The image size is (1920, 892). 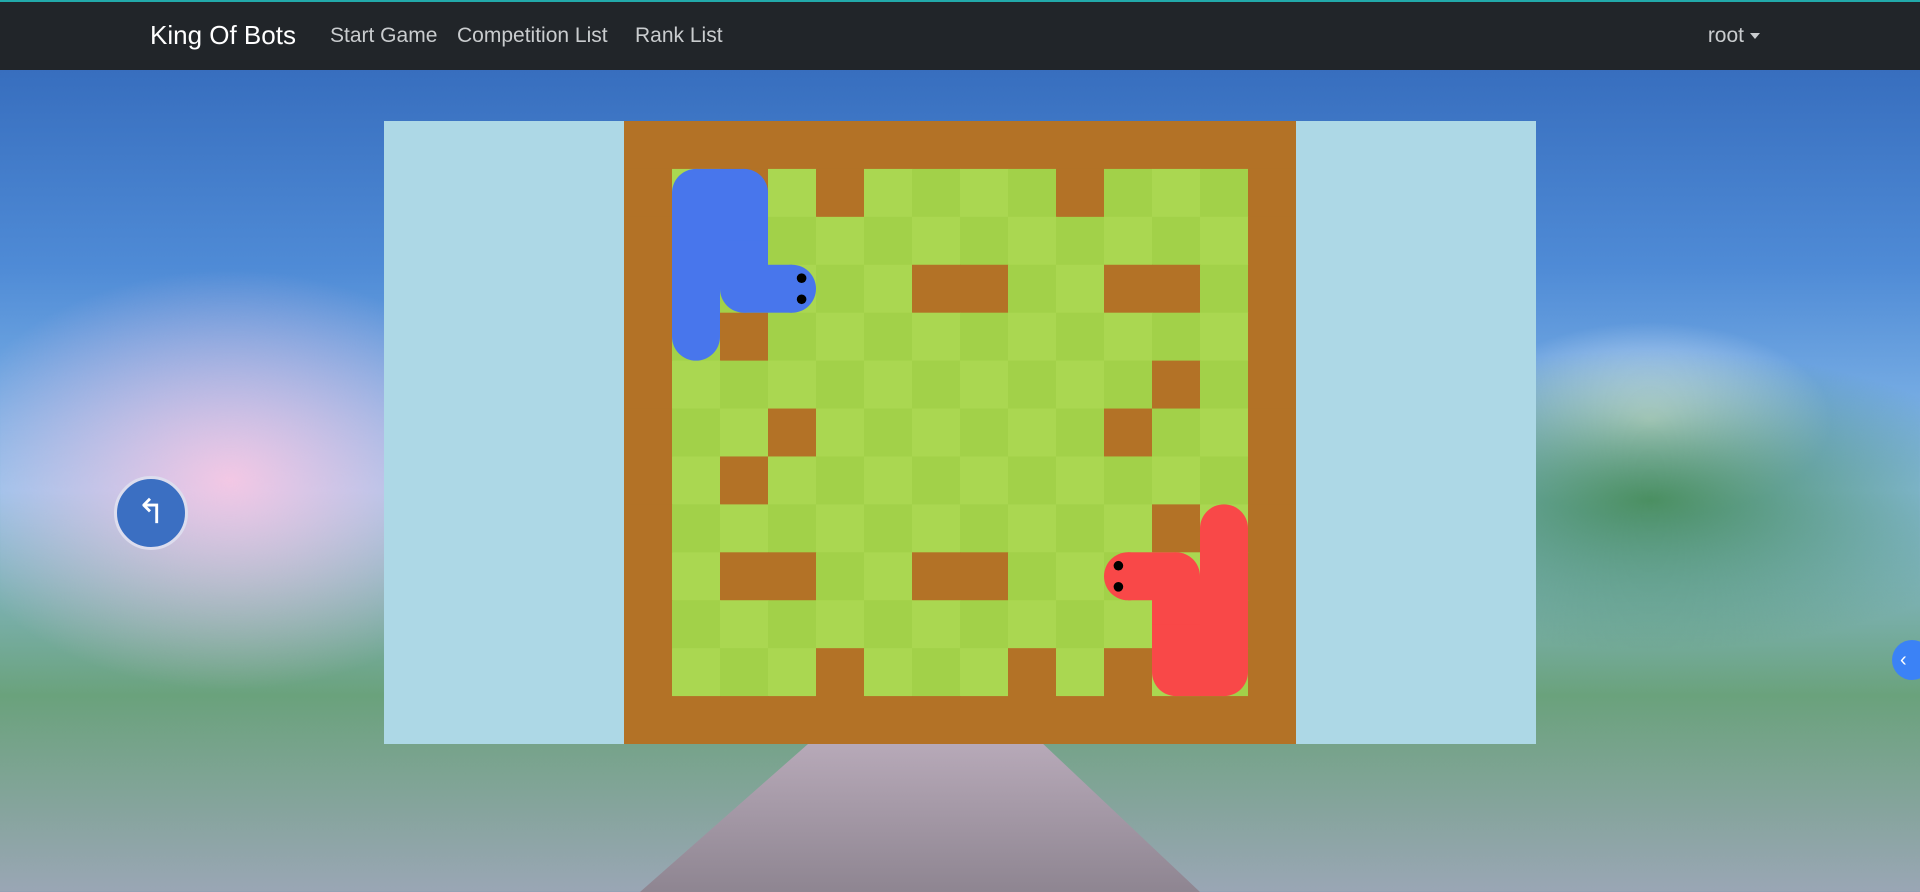 What do you see at coordinates (1906, 660) in the screenshot?
I see `sidebar-toggle-button: ‹` at bounding box center [1906, 660].